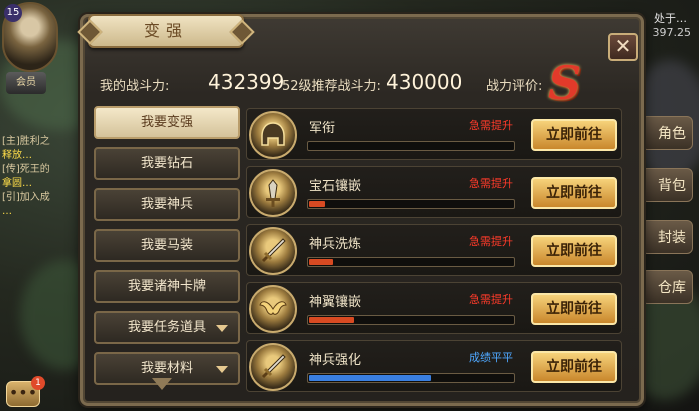 The image size is (699, 411). Describe the element at coordinates (162, 384) in the screenshot. I see `scroll-down-icon` at that location.